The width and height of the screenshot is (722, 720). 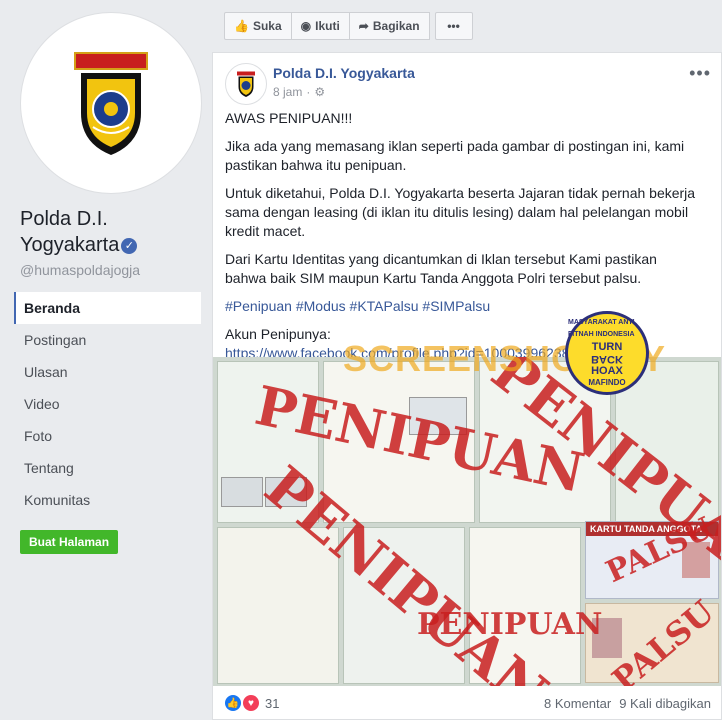 What do you see at coordinates (107, 436) in the screenshot?
I see `nav-item-foto: Foto` at bounding box center [107, 436].